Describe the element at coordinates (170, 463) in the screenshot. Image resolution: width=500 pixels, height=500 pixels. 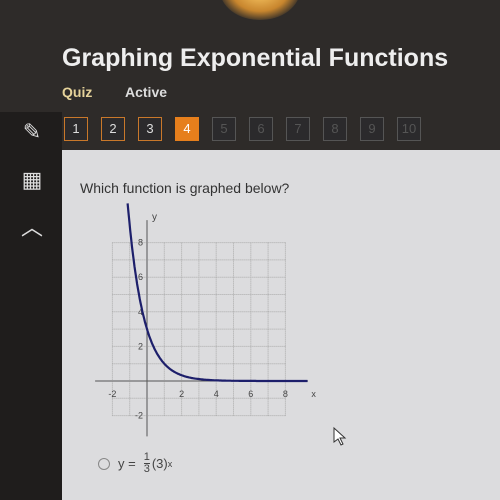
I see `option-exponent: x` at that location.